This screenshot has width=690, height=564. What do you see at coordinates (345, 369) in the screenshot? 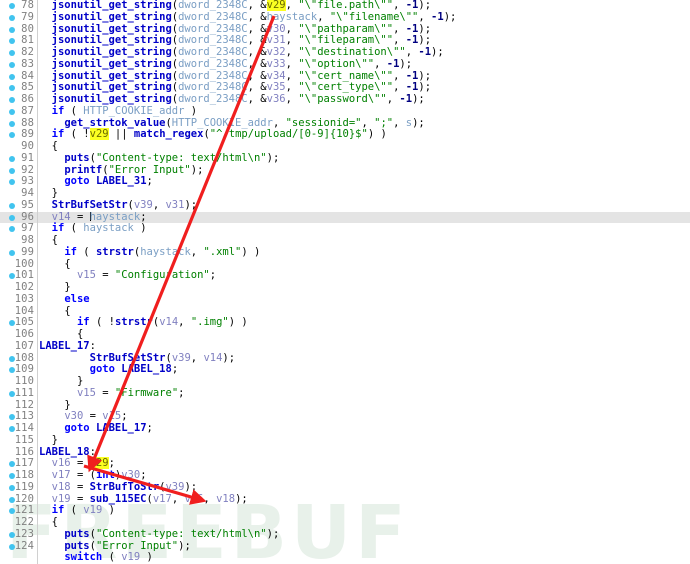
I see `code-line: 109 goto LABEL_18;` at bounding box center [345, 369].